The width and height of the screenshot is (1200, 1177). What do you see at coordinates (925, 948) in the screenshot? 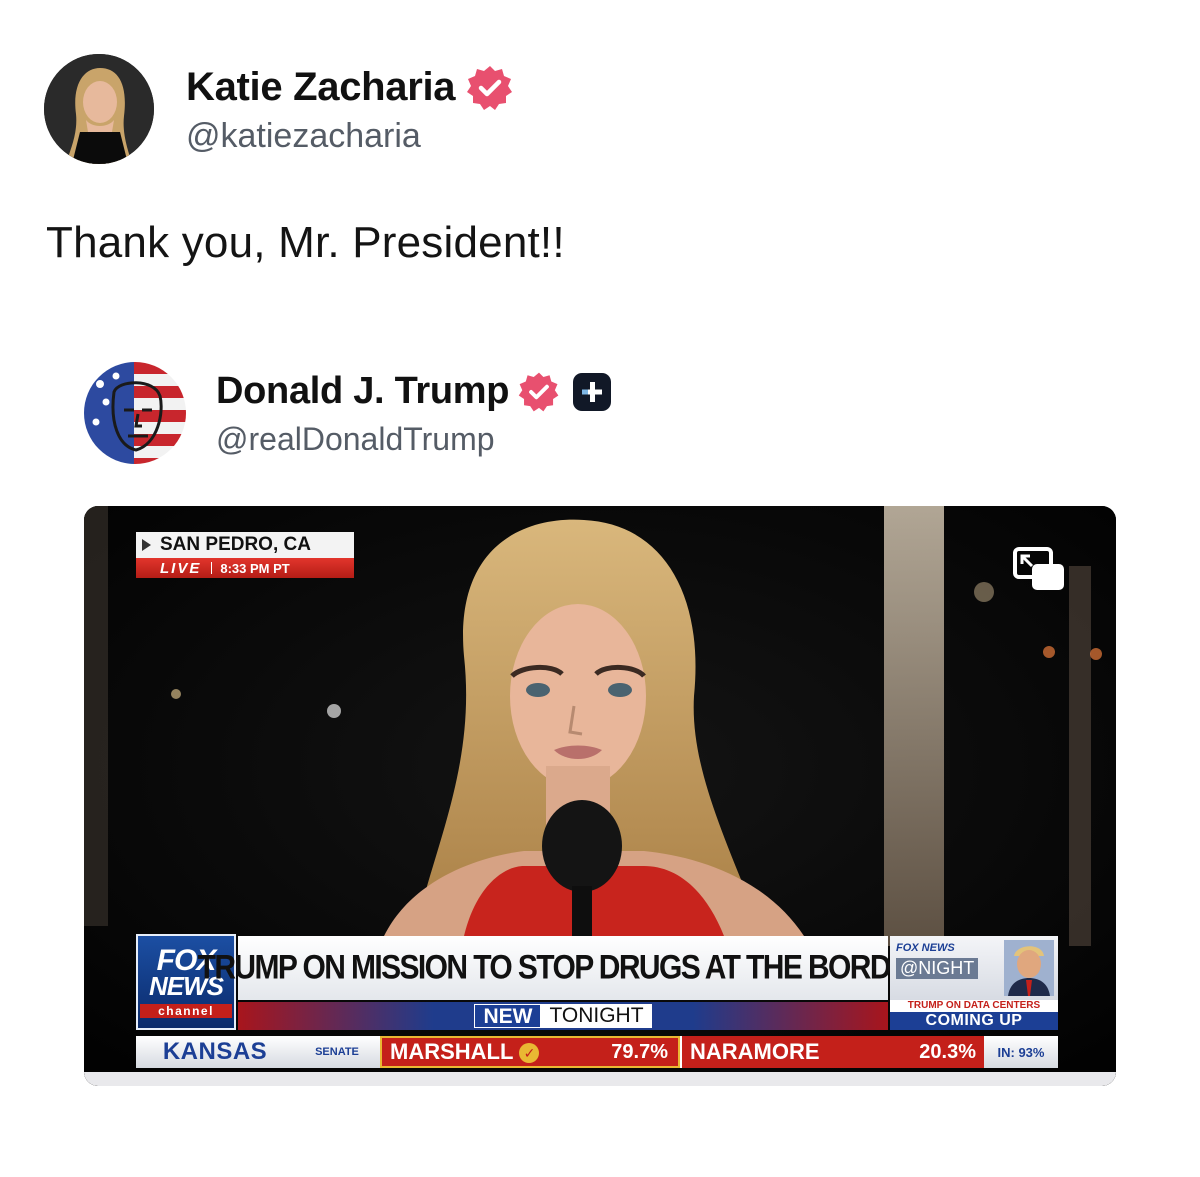
I see `promo-brand: FOX NEWS` at bounding box center [925, 948].